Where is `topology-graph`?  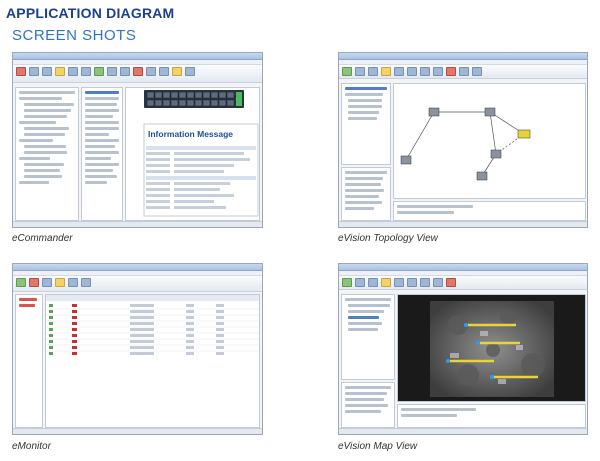
topology-graph is located at coordinates (465, 144).